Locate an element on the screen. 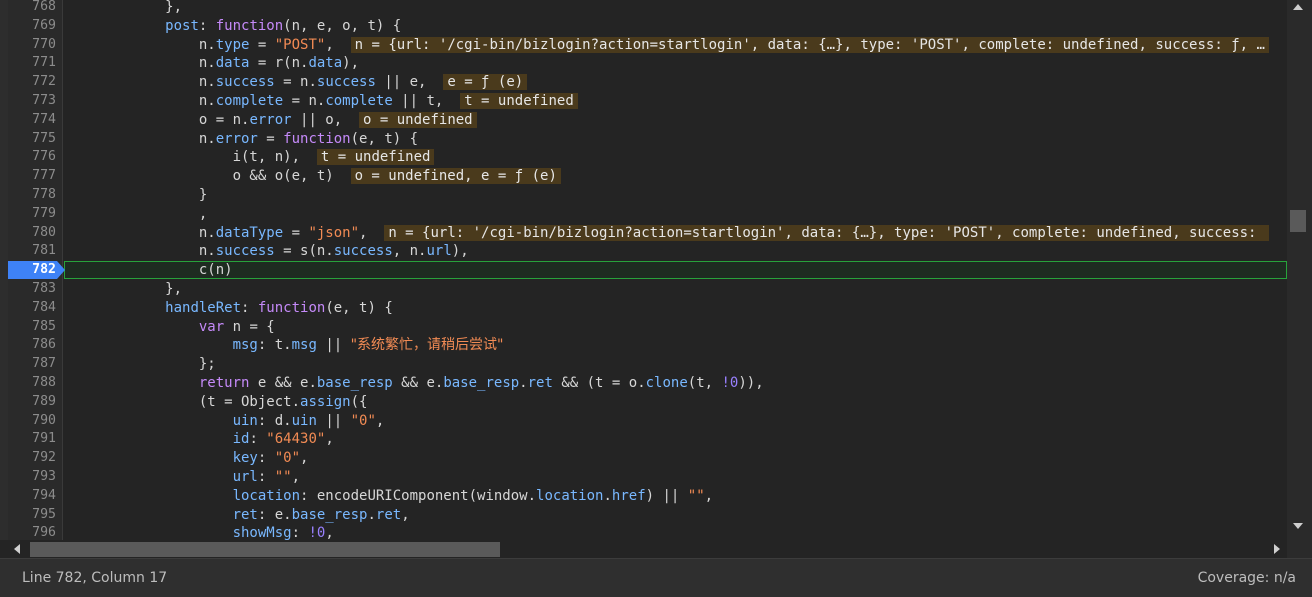 This screenshot has height=597, width=1312. line-number: 792 is located at coordinates (32, 458).